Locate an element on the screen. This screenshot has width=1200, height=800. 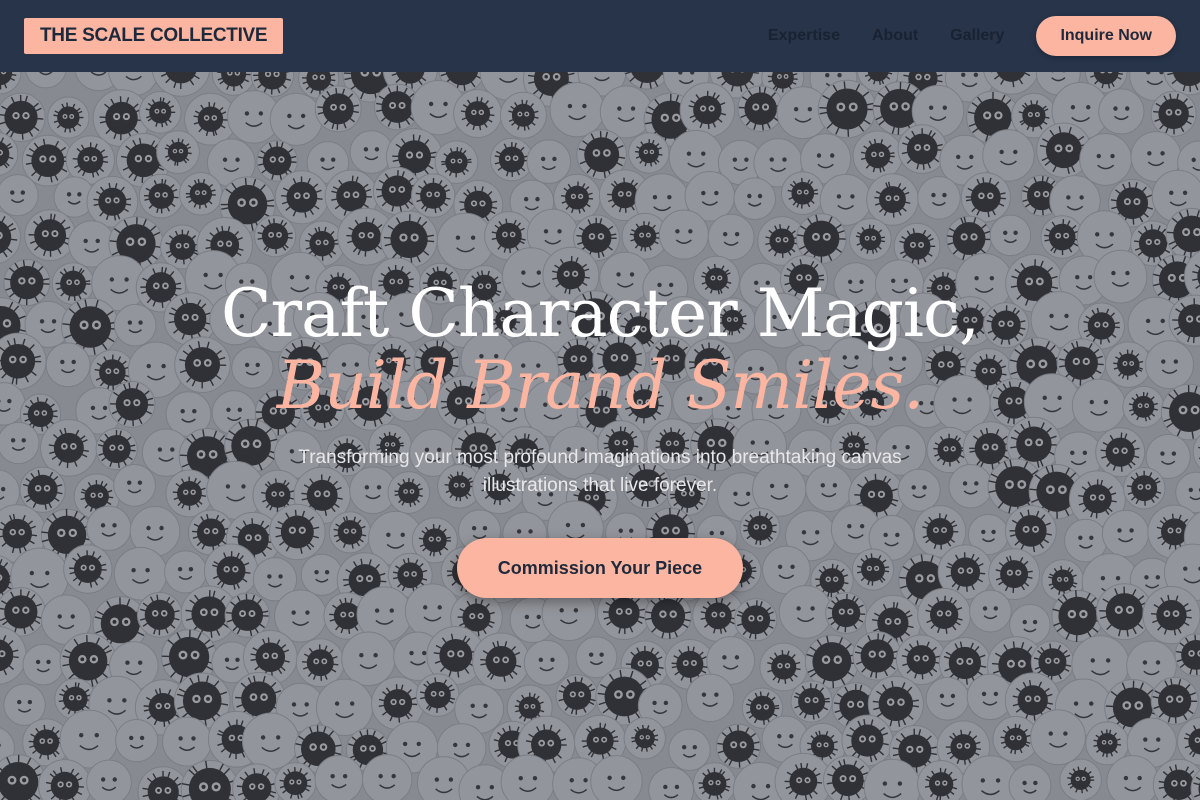
commission-button: Commission Your Piece is located at coordinates (600, 568).